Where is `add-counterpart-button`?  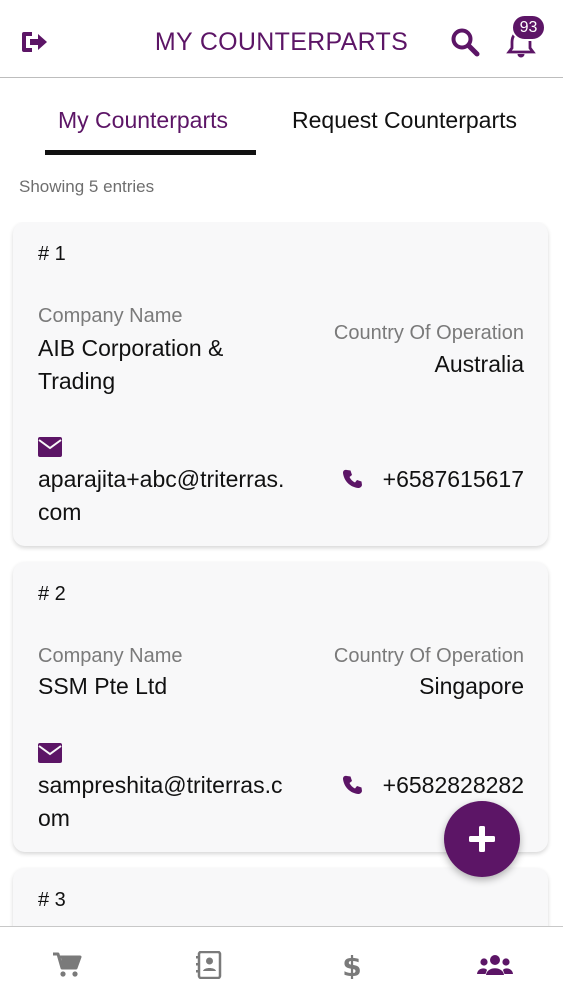 add-counterpart-button is located at coordinates (482, 839).